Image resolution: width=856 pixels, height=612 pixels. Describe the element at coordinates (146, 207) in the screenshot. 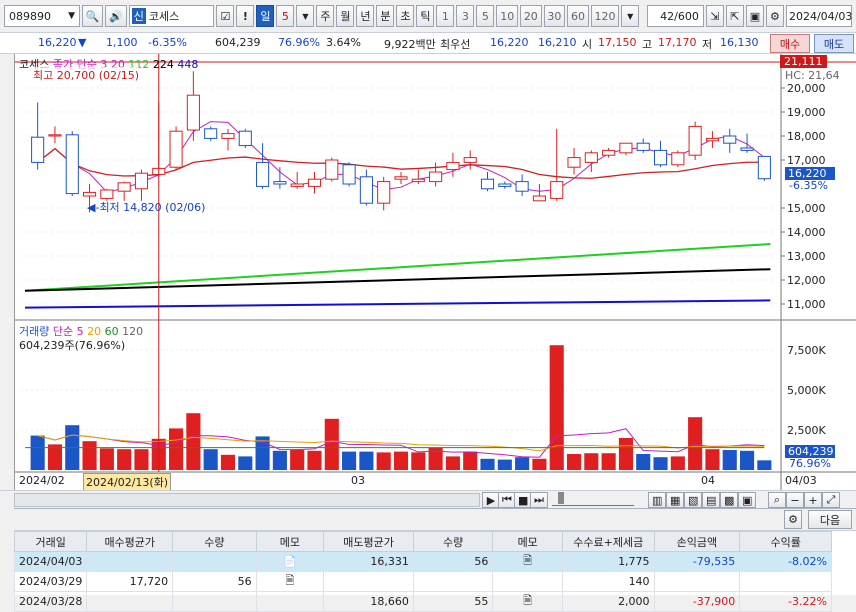

I see `min-price-marker: ◀-최저 14,820 (02/06)` at that location.